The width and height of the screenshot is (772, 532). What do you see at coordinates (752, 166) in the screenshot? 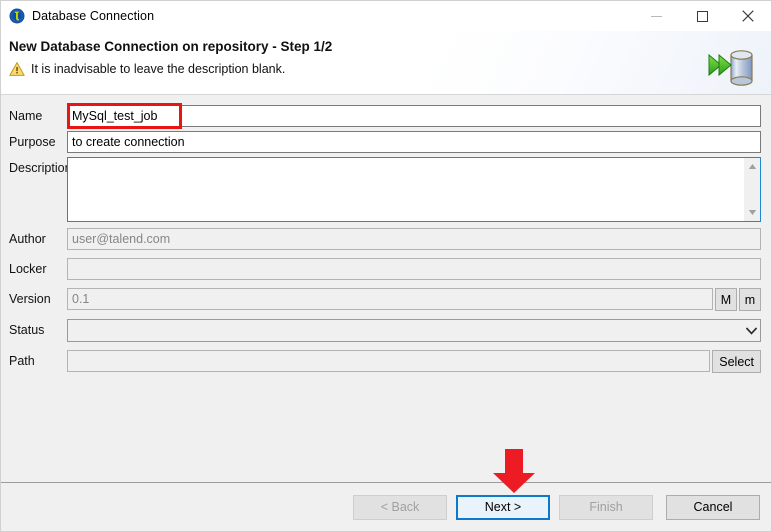
I see `scroll-up-icon` at bounding box center [752, 166].